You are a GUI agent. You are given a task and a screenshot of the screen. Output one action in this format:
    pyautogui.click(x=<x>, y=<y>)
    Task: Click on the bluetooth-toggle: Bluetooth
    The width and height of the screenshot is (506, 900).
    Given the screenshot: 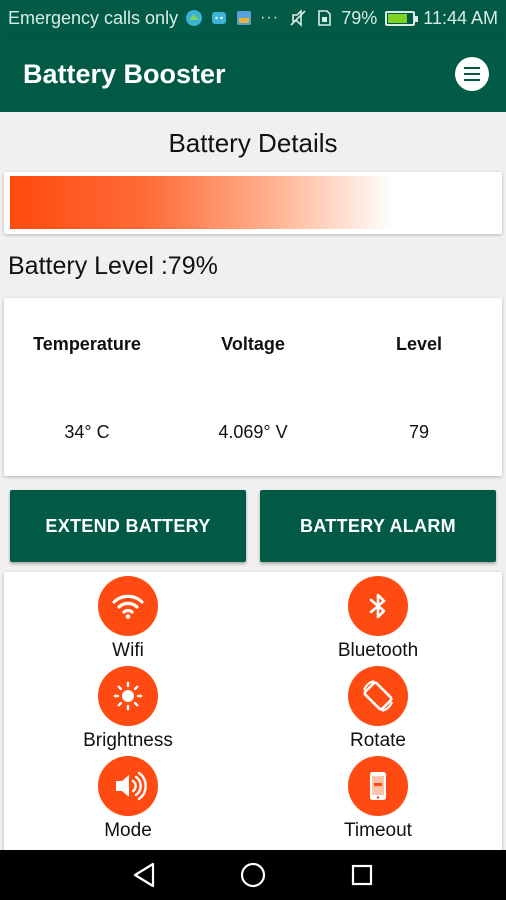 What is the action you would take?
    pyautogui.click(x=378, y=619)
    